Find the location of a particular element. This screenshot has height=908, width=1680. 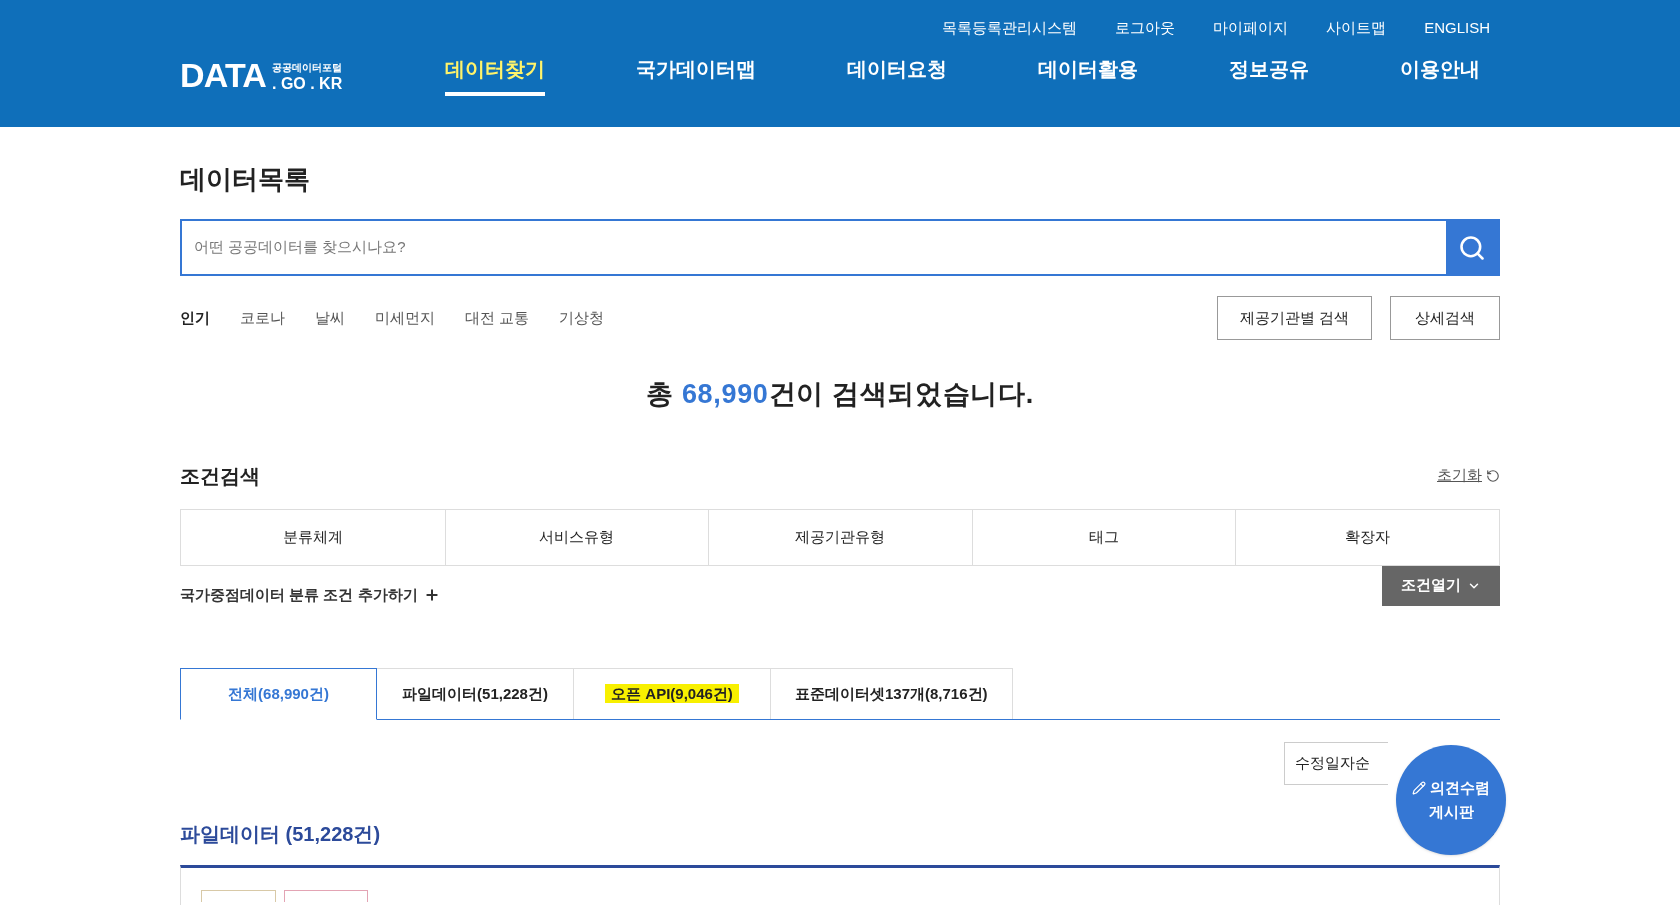

logo-subtitle: 공공데이터포털 is located at coordinates (307, 68).